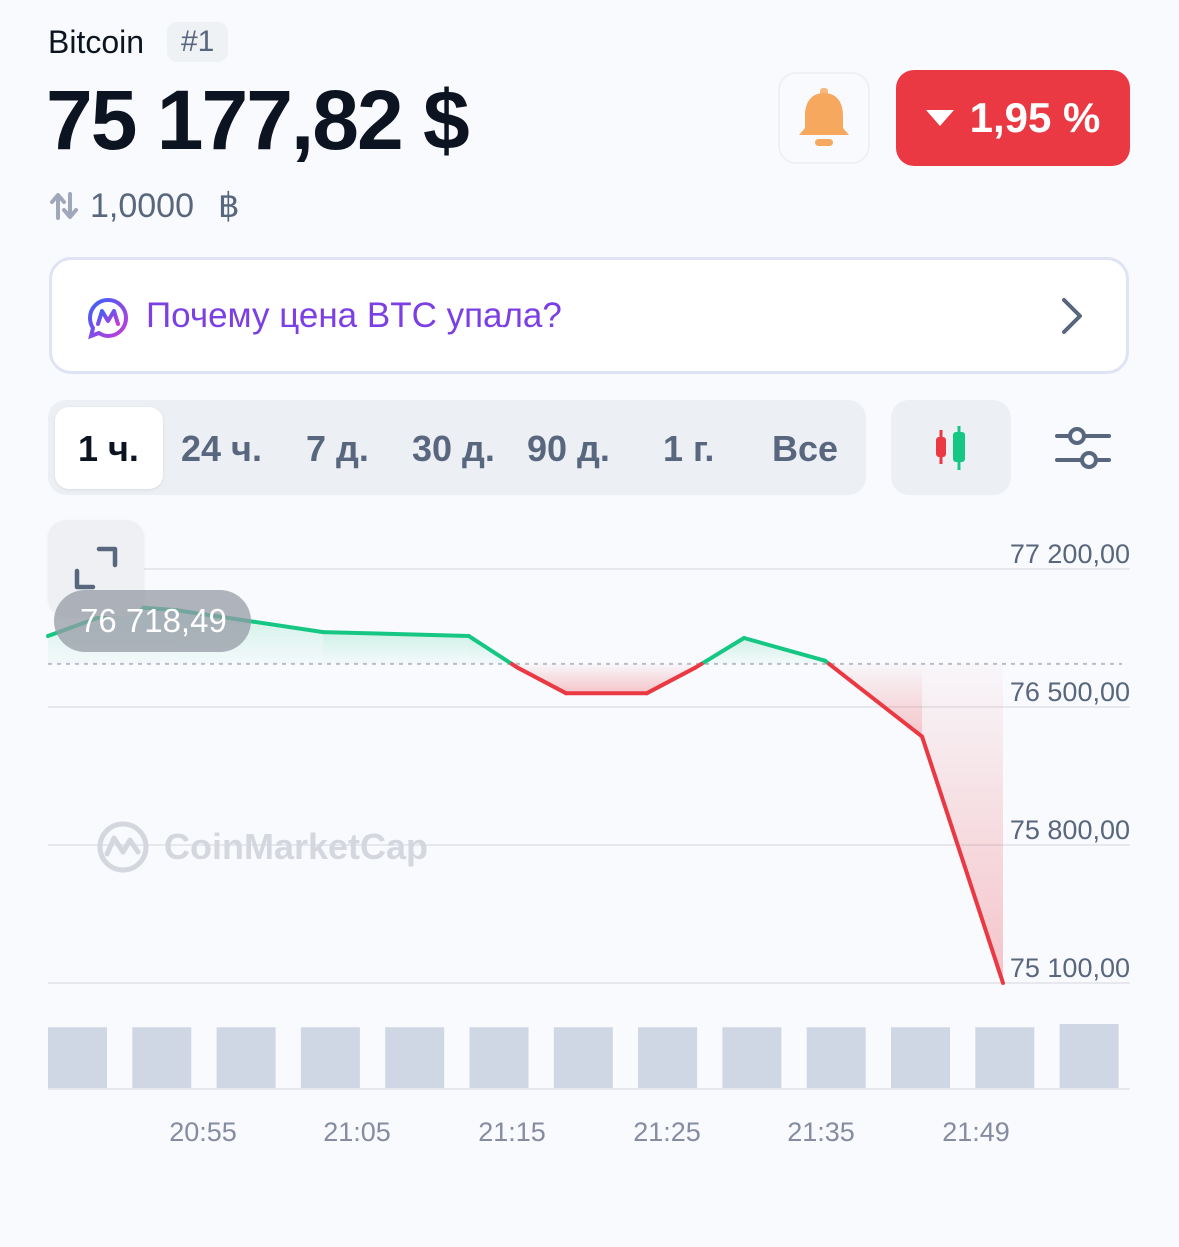 This screenshot has height=1247, width=1179. Describe the element at coordinates (108, 318) in the screenshot. I see `cmc-ai-icon` at that location.